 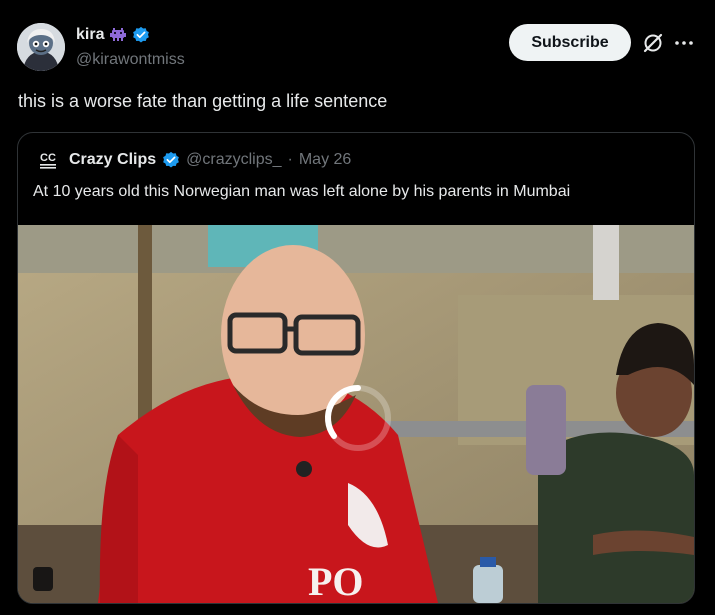 I want to click on video-indicator-icon, so click(x=43, y=579).